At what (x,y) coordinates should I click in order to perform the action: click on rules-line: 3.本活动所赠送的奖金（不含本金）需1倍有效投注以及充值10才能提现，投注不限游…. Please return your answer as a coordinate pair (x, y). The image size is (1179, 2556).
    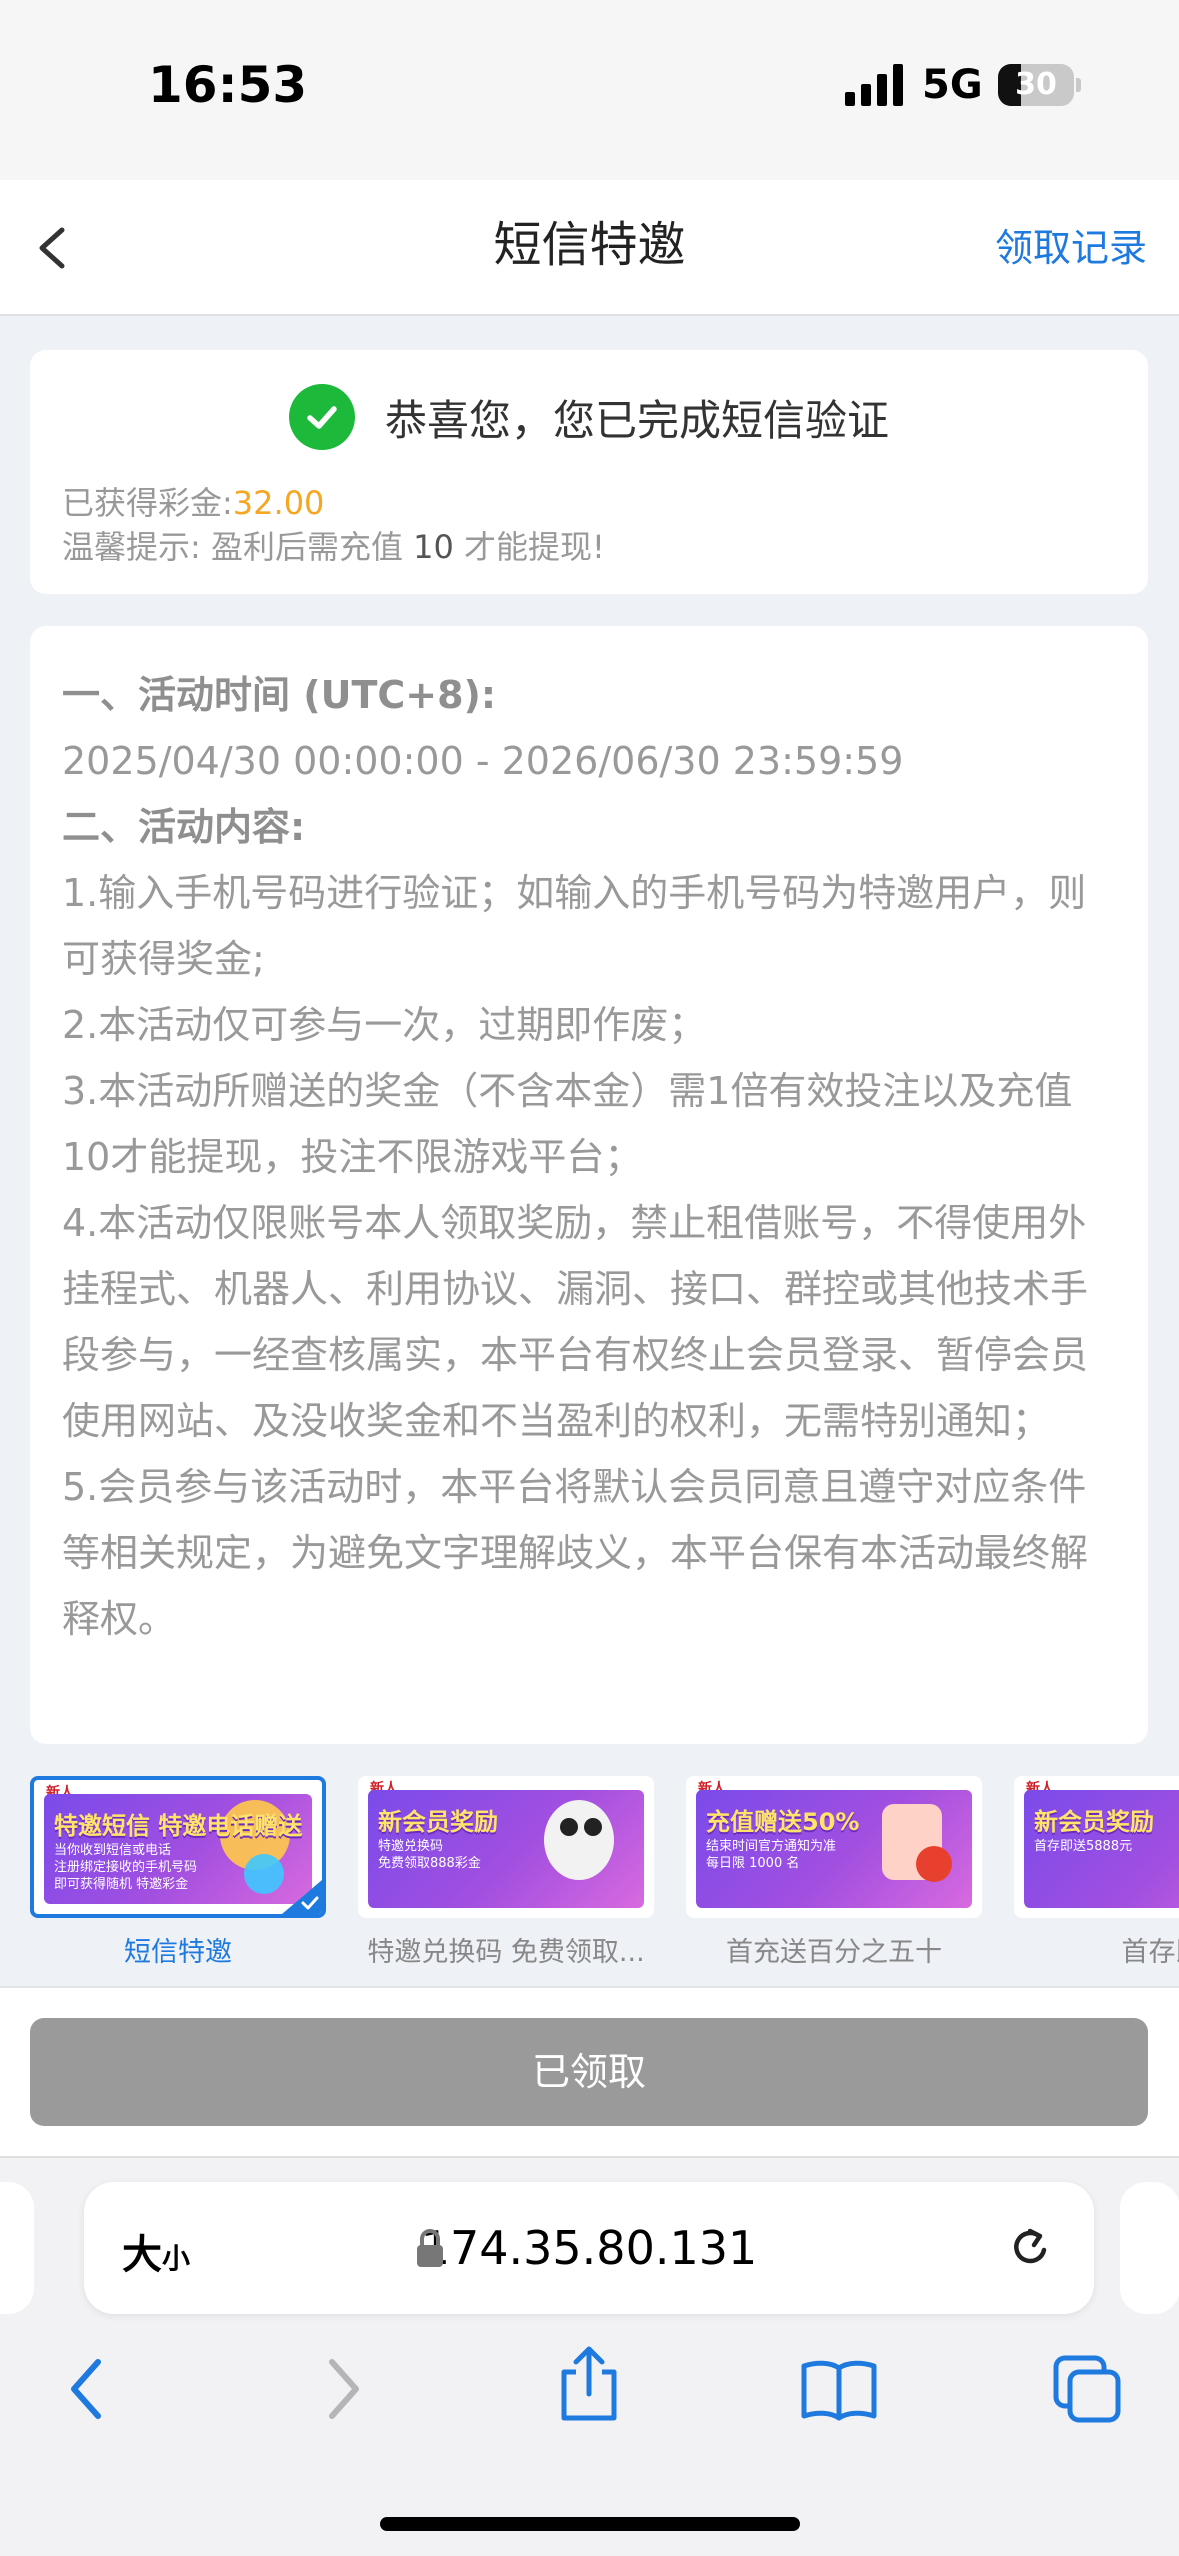
    Looking at the image, I should click on (567, 1124).